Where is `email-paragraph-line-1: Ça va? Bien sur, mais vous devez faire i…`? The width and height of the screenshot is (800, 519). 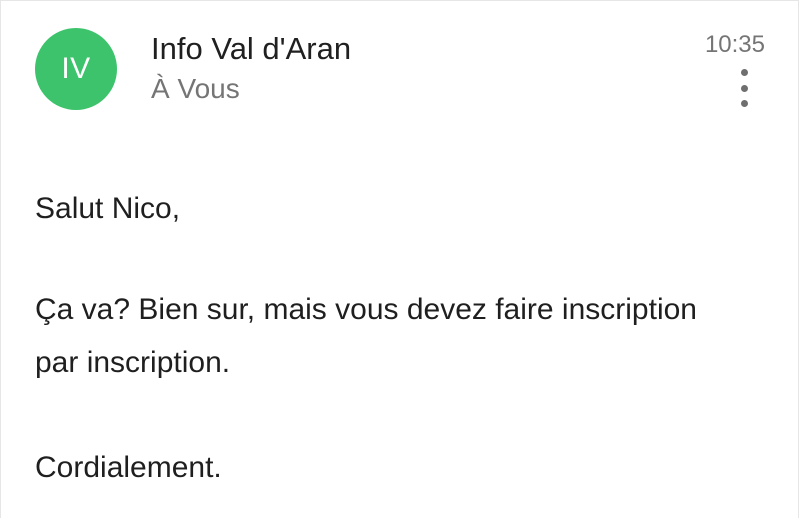 email-paragraph-line-1: Ça va? Bien sur, mais vous devez faire i… is located at coordinates (366, 309).